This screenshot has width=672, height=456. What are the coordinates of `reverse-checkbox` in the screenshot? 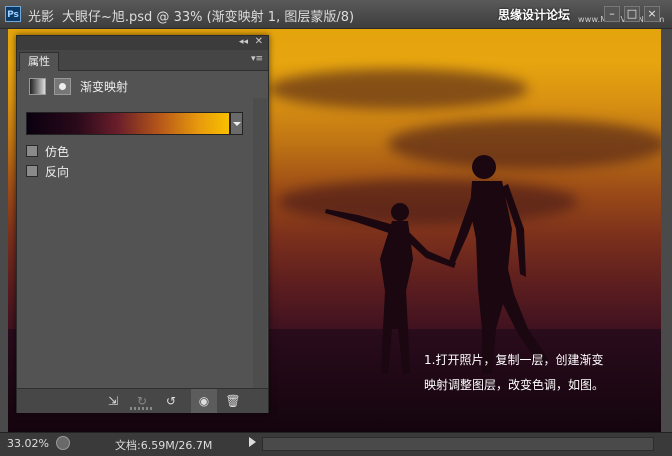 It's located at (32, 171).